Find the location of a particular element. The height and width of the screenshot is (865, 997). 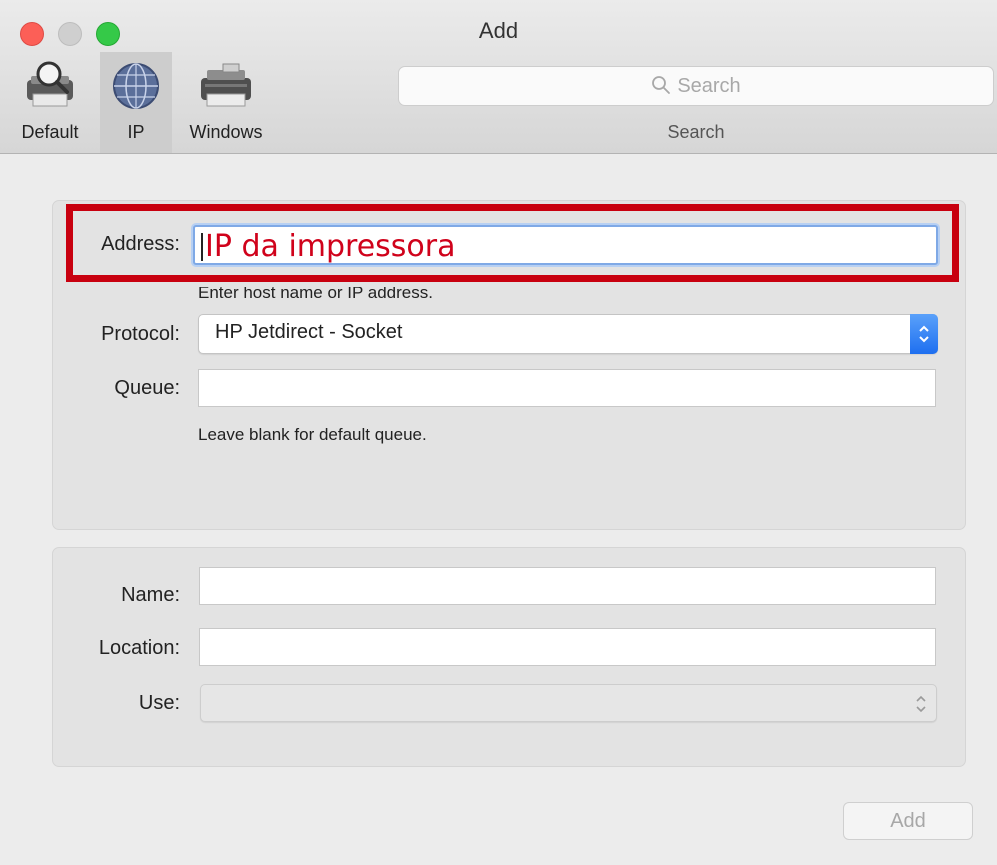

use-select is located at coordinates (568, 703).